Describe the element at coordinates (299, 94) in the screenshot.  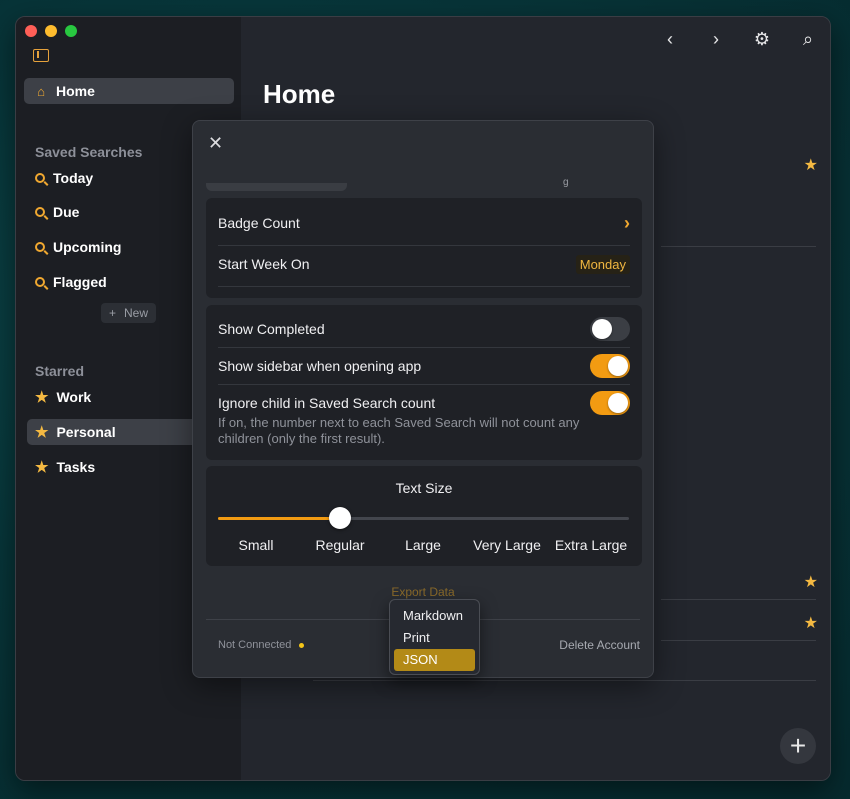
I see `page-title: Home` at that location.